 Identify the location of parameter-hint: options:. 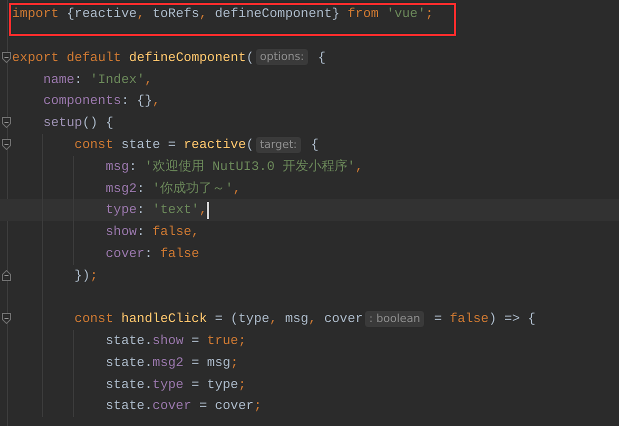
(282, 57).